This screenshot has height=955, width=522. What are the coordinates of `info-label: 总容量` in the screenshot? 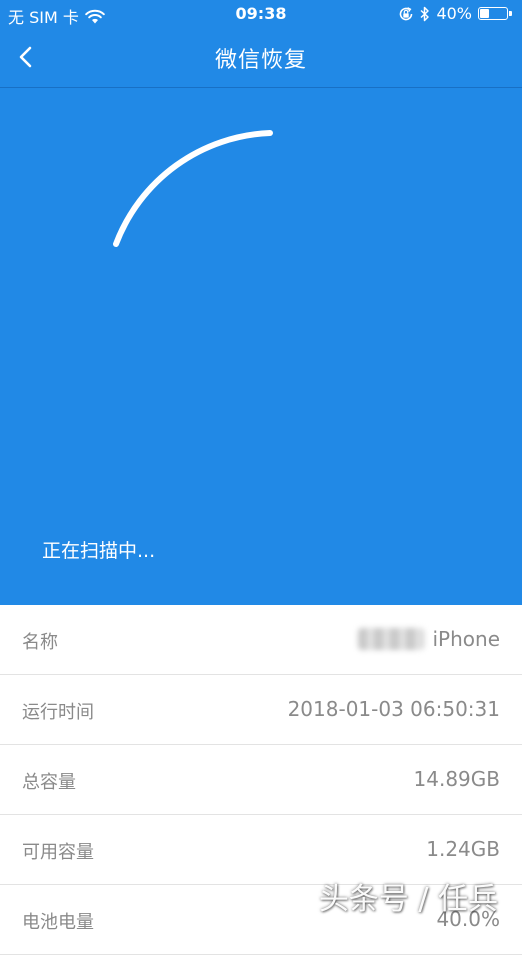 It's located at (49, 782).